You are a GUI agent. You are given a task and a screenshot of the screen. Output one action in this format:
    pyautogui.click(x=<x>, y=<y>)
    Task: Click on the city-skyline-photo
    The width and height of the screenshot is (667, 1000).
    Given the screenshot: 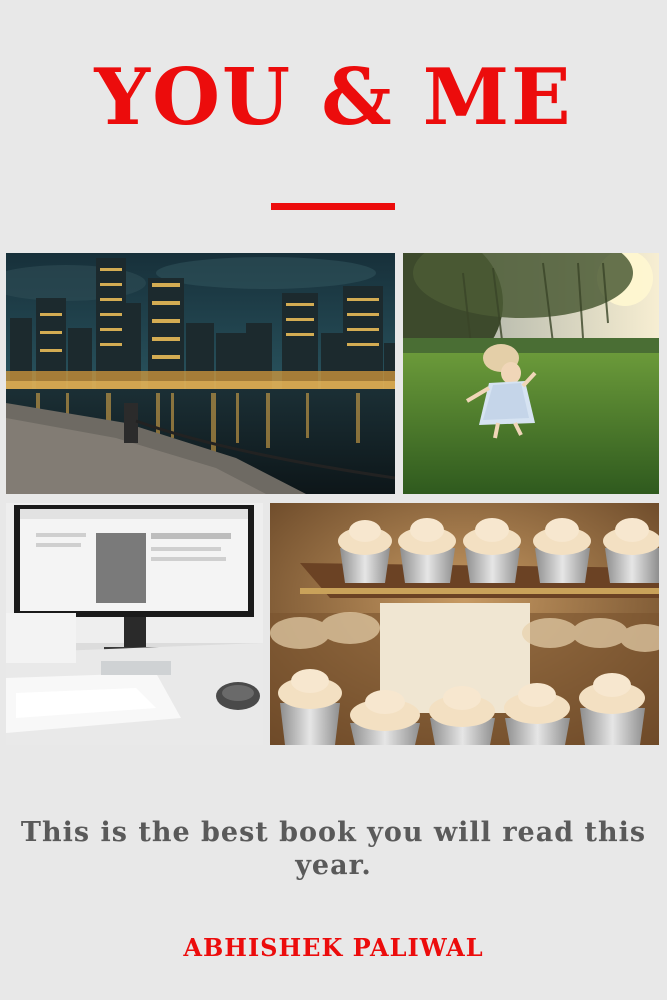 What is the action you would take?
    pyautogui.click(x=200, y=373)
    